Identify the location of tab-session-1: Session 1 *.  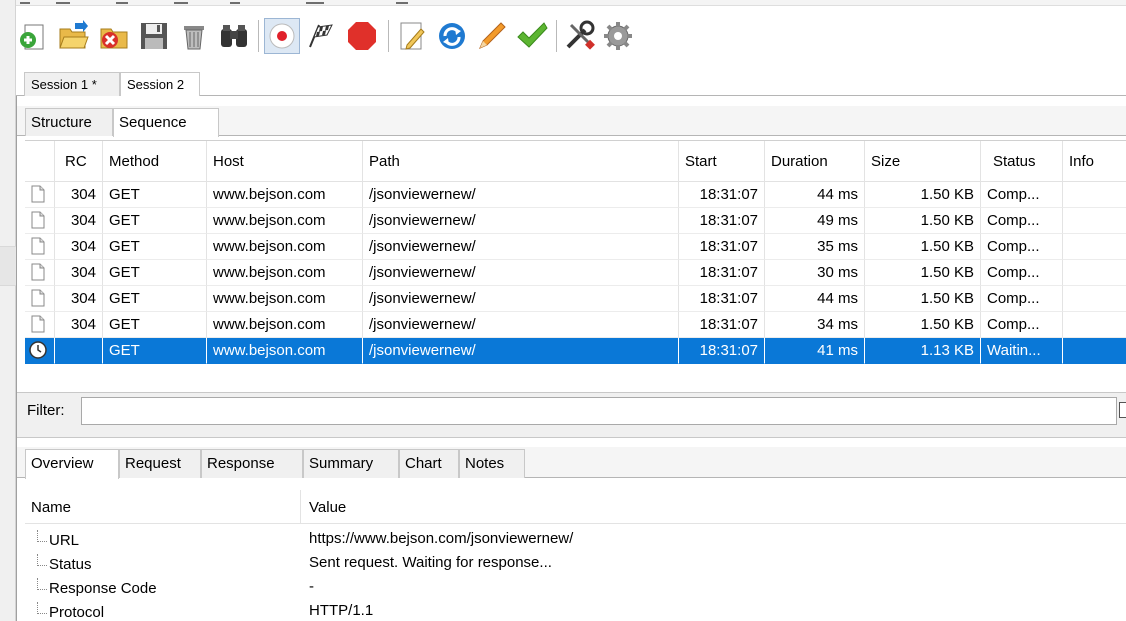
(72, 84).